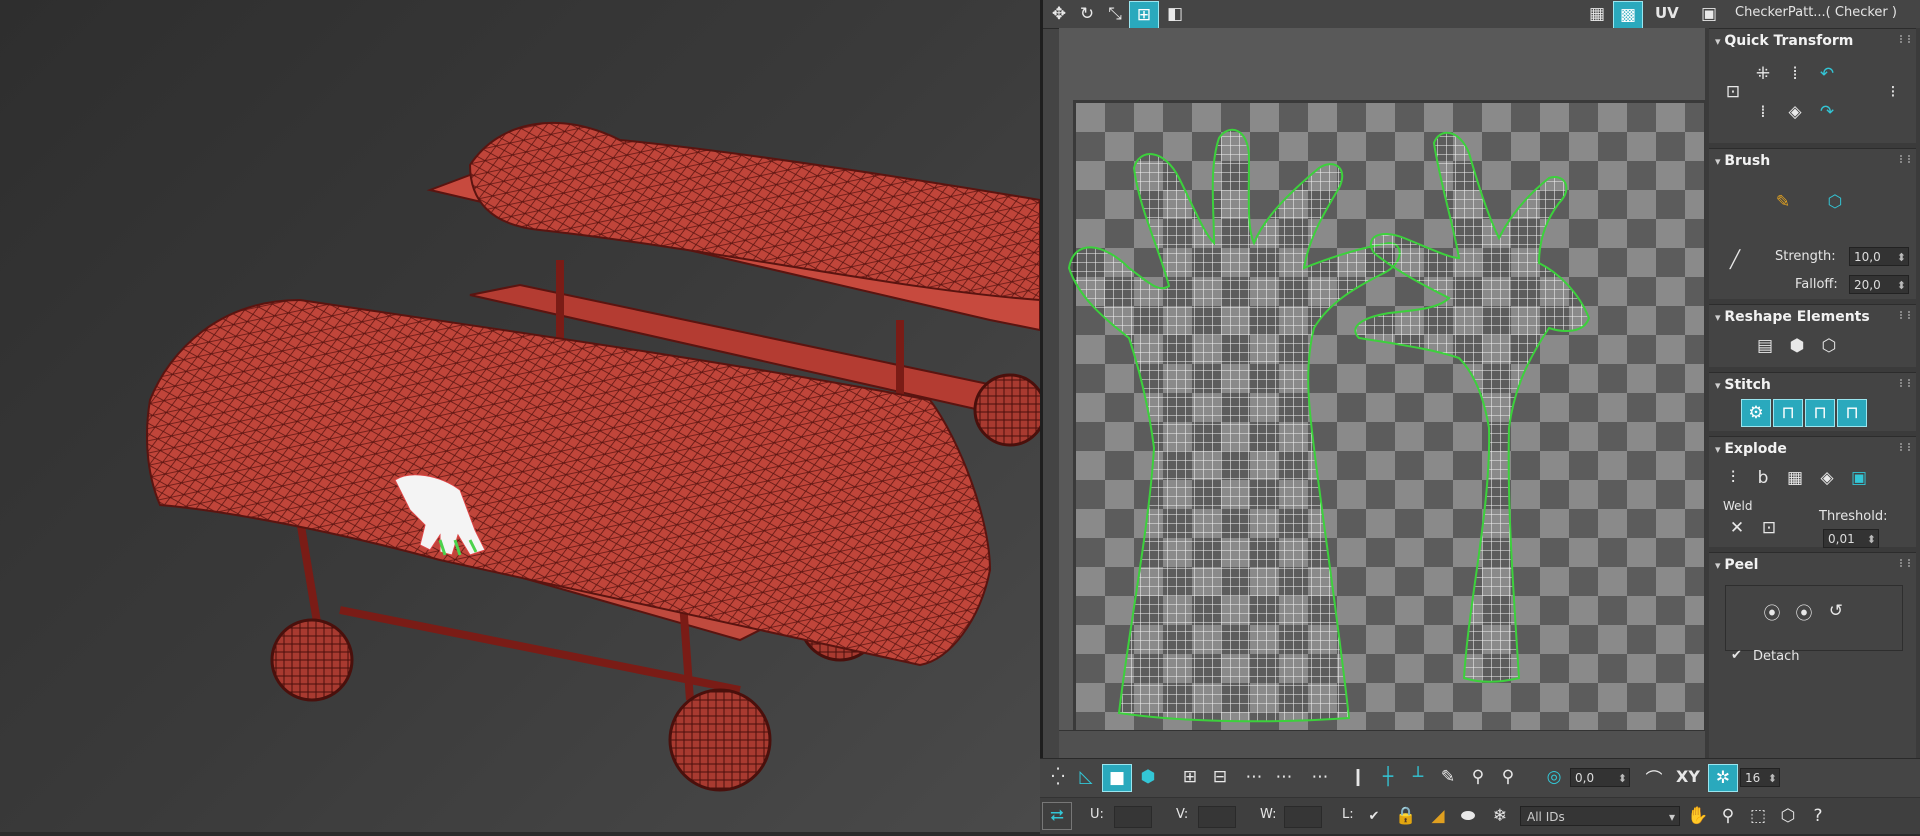 The width and height of the screenshot is (1920, 836). Describe the element at coordinates (1763, 74) in the screenshot. I see `align-horizontal-icon: ⁜` at that location.